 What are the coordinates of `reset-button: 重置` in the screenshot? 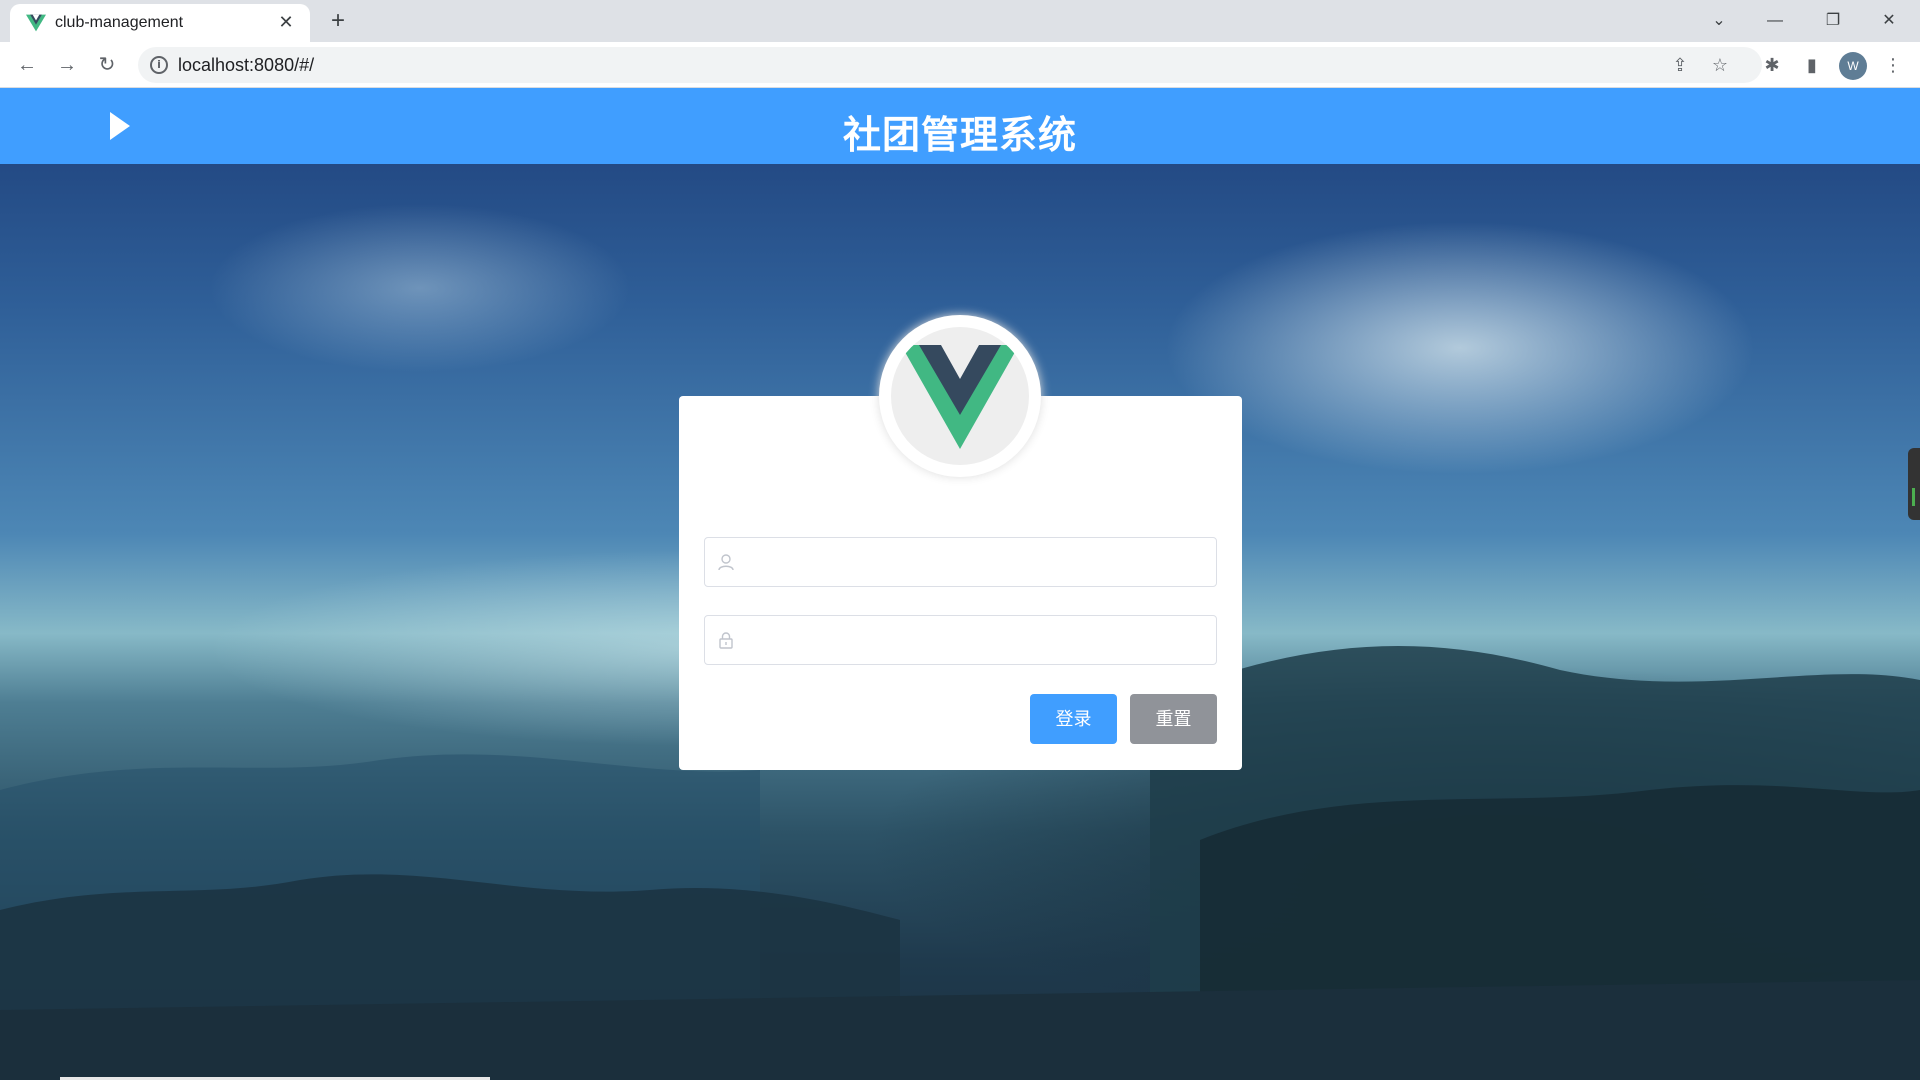 It's located at (1173, 719).